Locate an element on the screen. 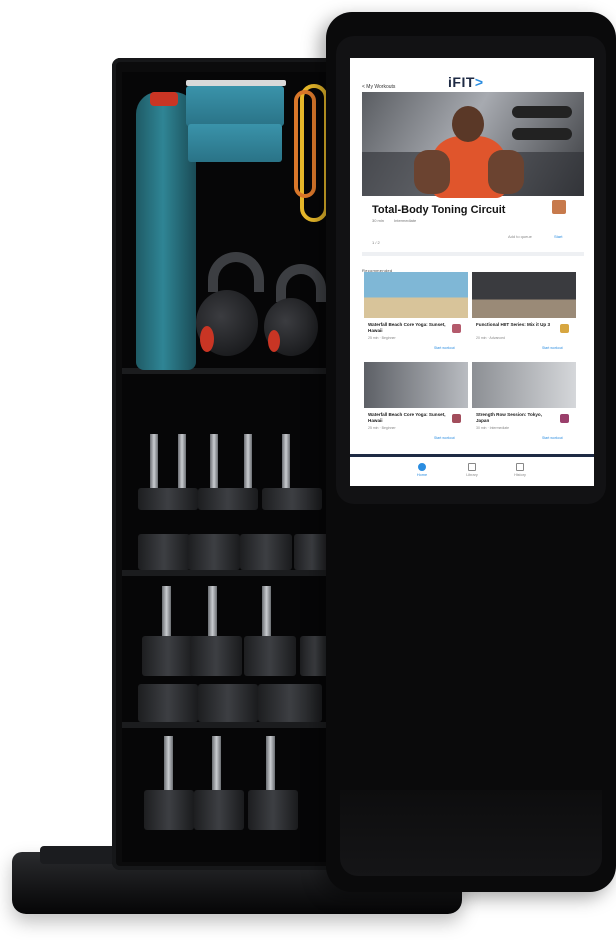 The image size is (616, 940). logo-chevron: > is located at coordinates (479, 82).